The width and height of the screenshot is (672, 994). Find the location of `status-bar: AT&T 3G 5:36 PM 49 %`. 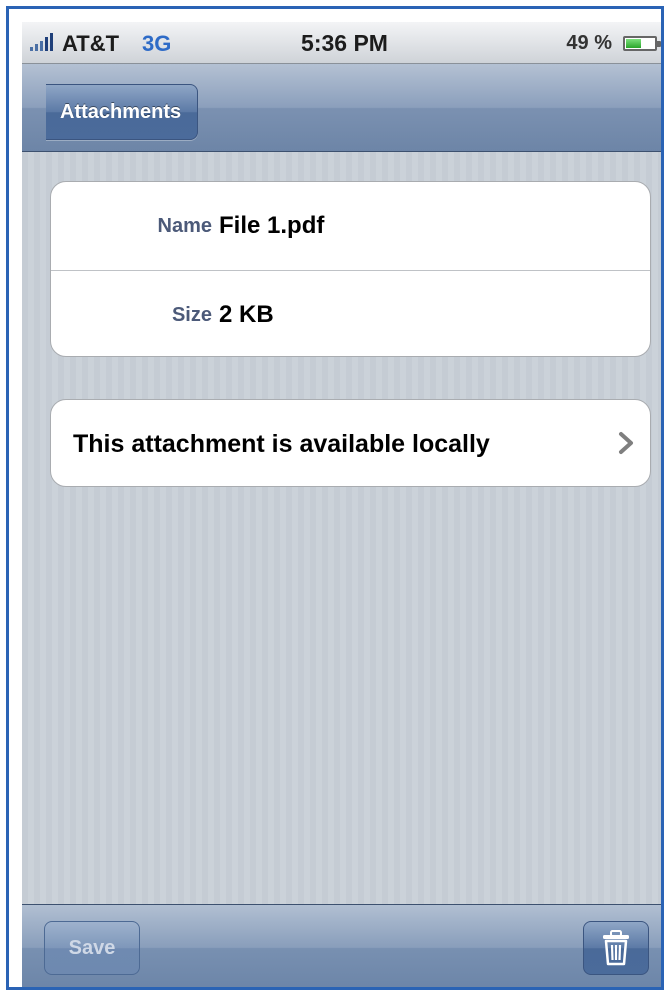

status-bar: AT&T 3G 5:36 PM 49 % is located at coordinates (341, 43).